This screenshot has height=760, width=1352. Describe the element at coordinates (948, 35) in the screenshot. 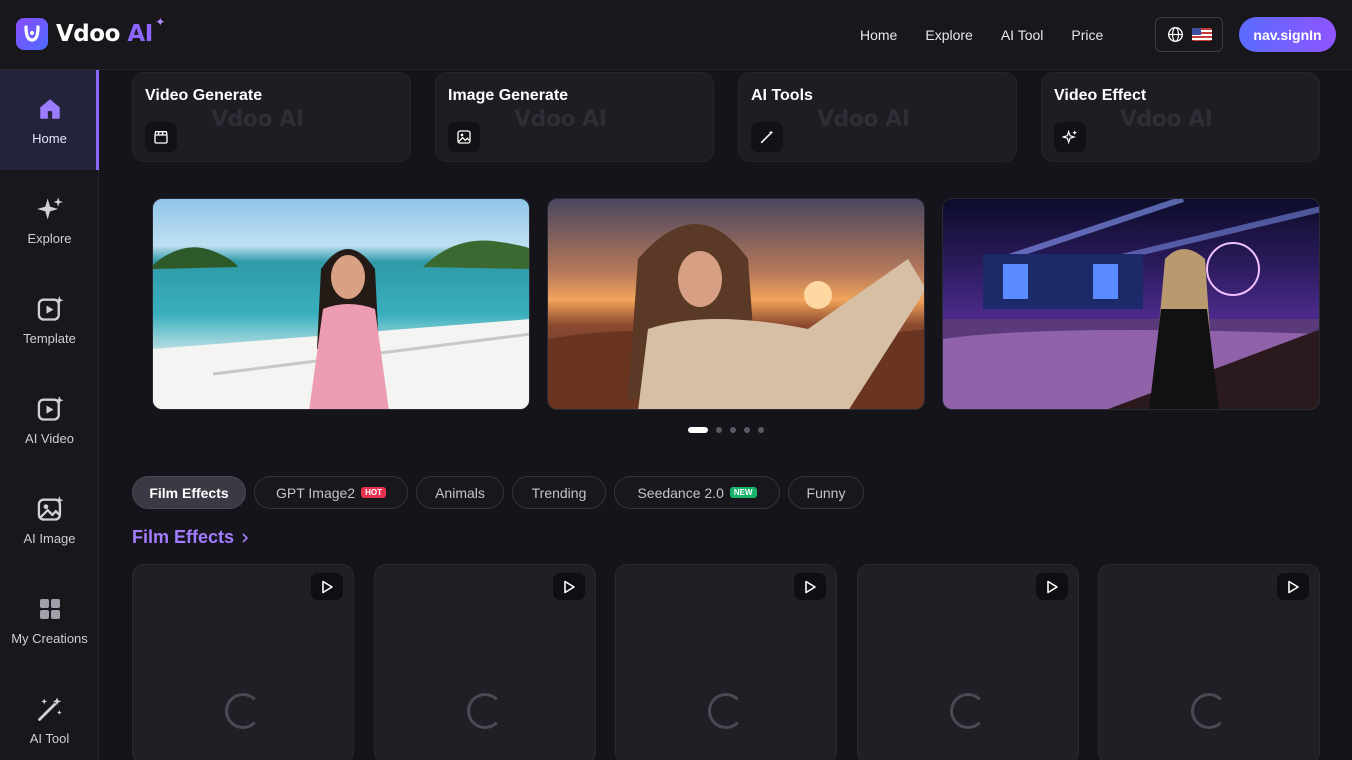

I see `nav-link-explore: Explore` at that location.